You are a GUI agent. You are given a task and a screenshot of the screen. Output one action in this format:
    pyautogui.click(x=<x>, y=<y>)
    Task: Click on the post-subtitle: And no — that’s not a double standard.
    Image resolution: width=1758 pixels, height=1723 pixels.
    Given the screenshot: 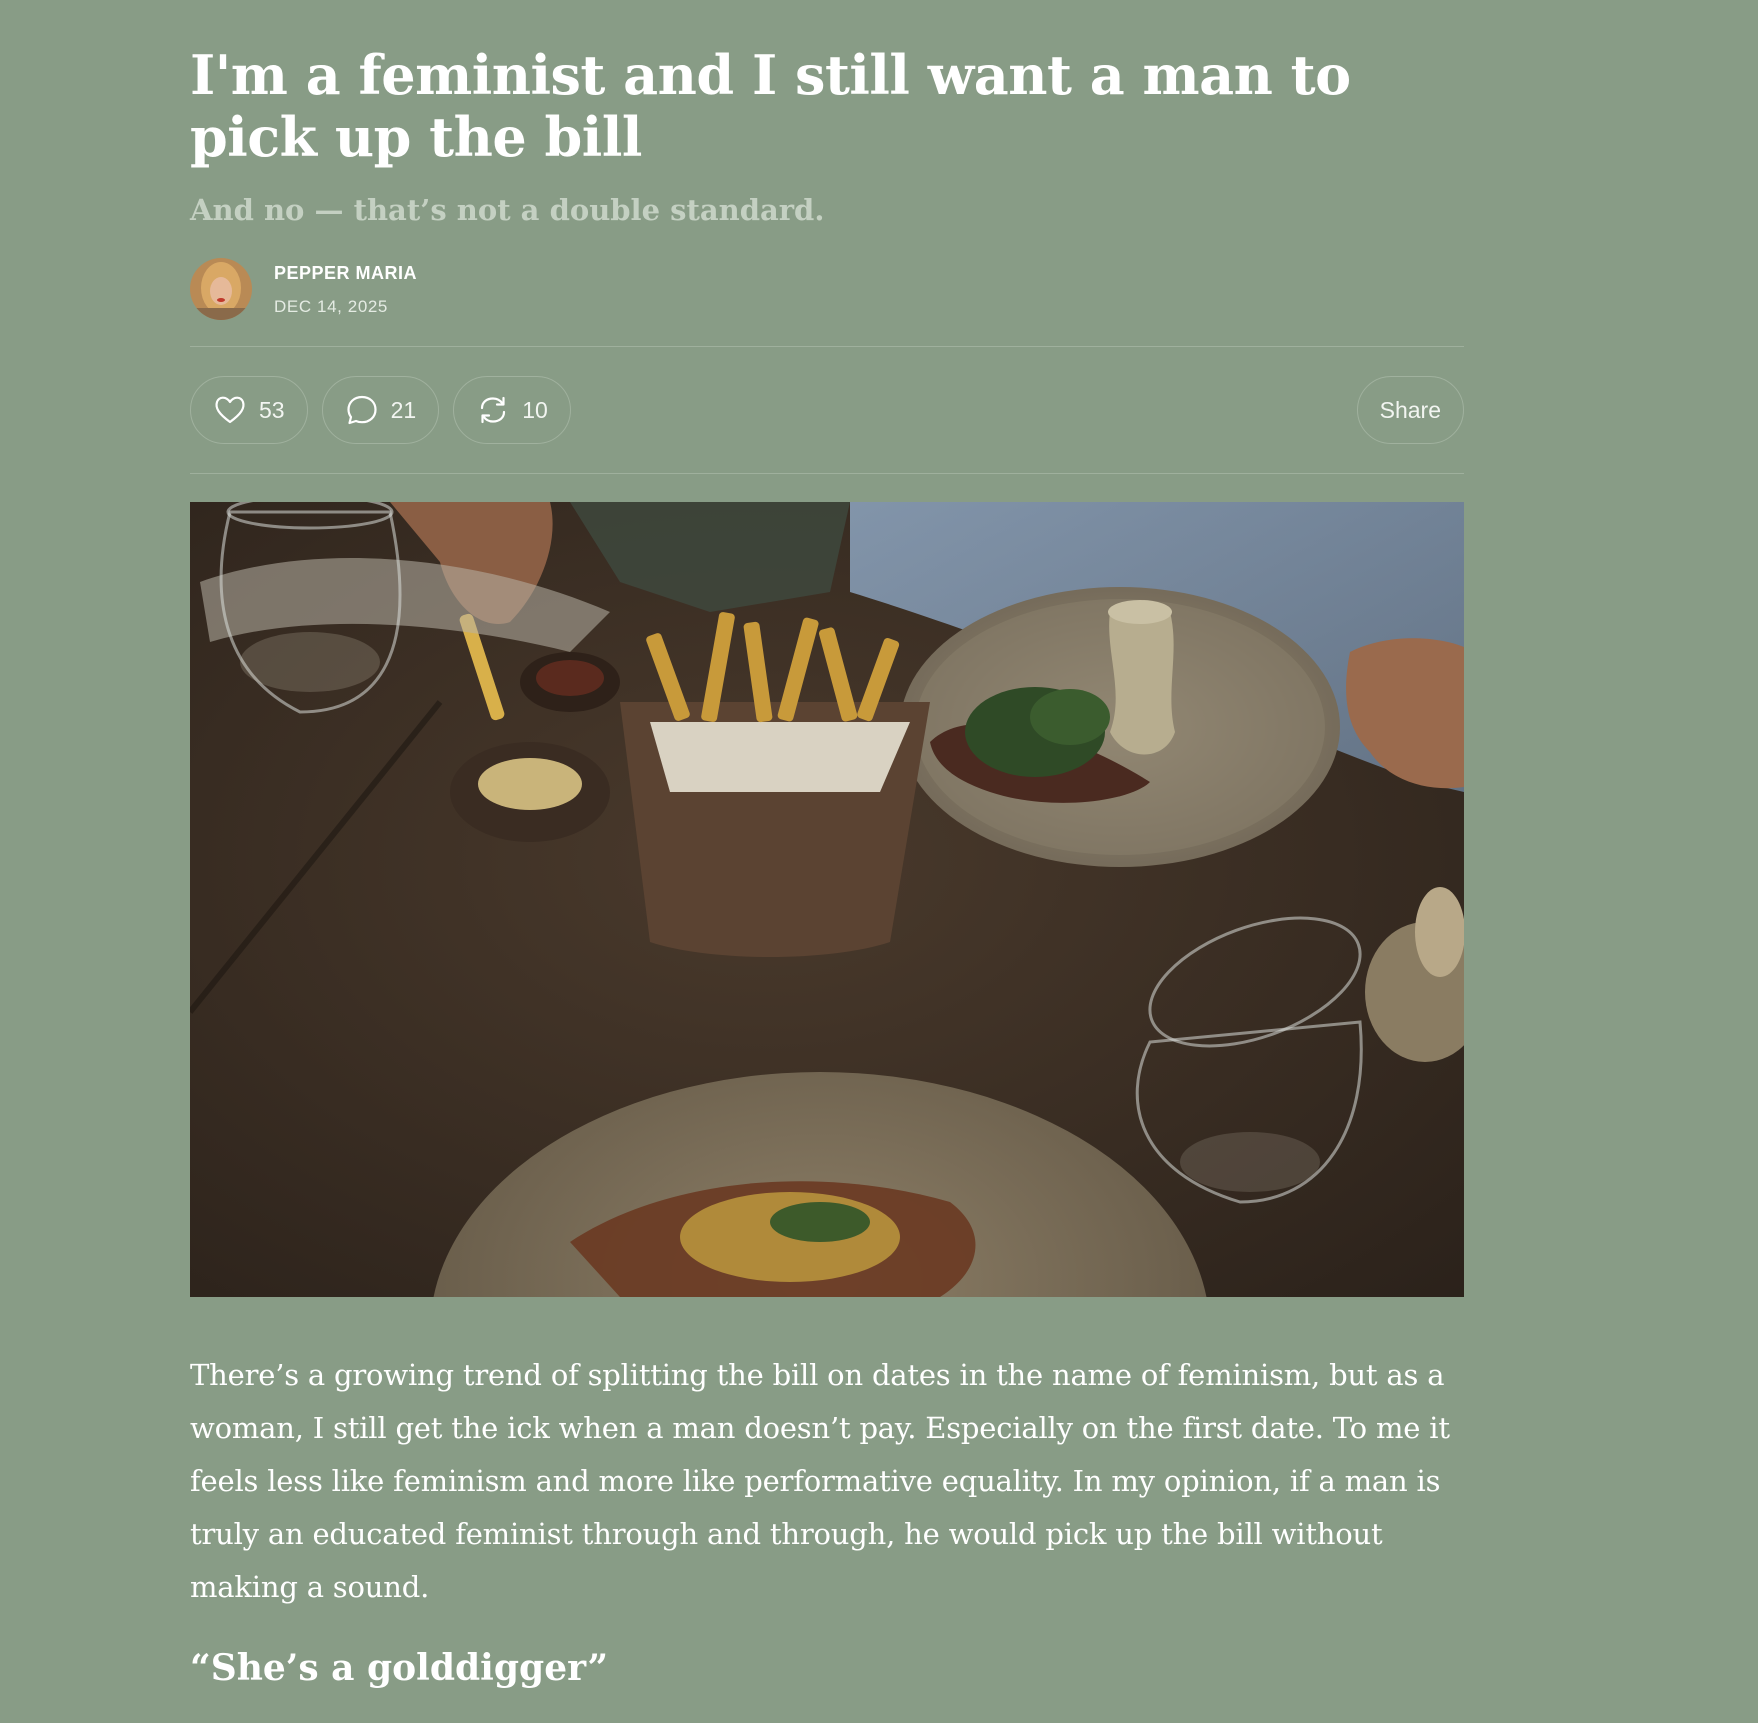 What is the action you would take?
    pyautogui.click(x=507, y=210)
    